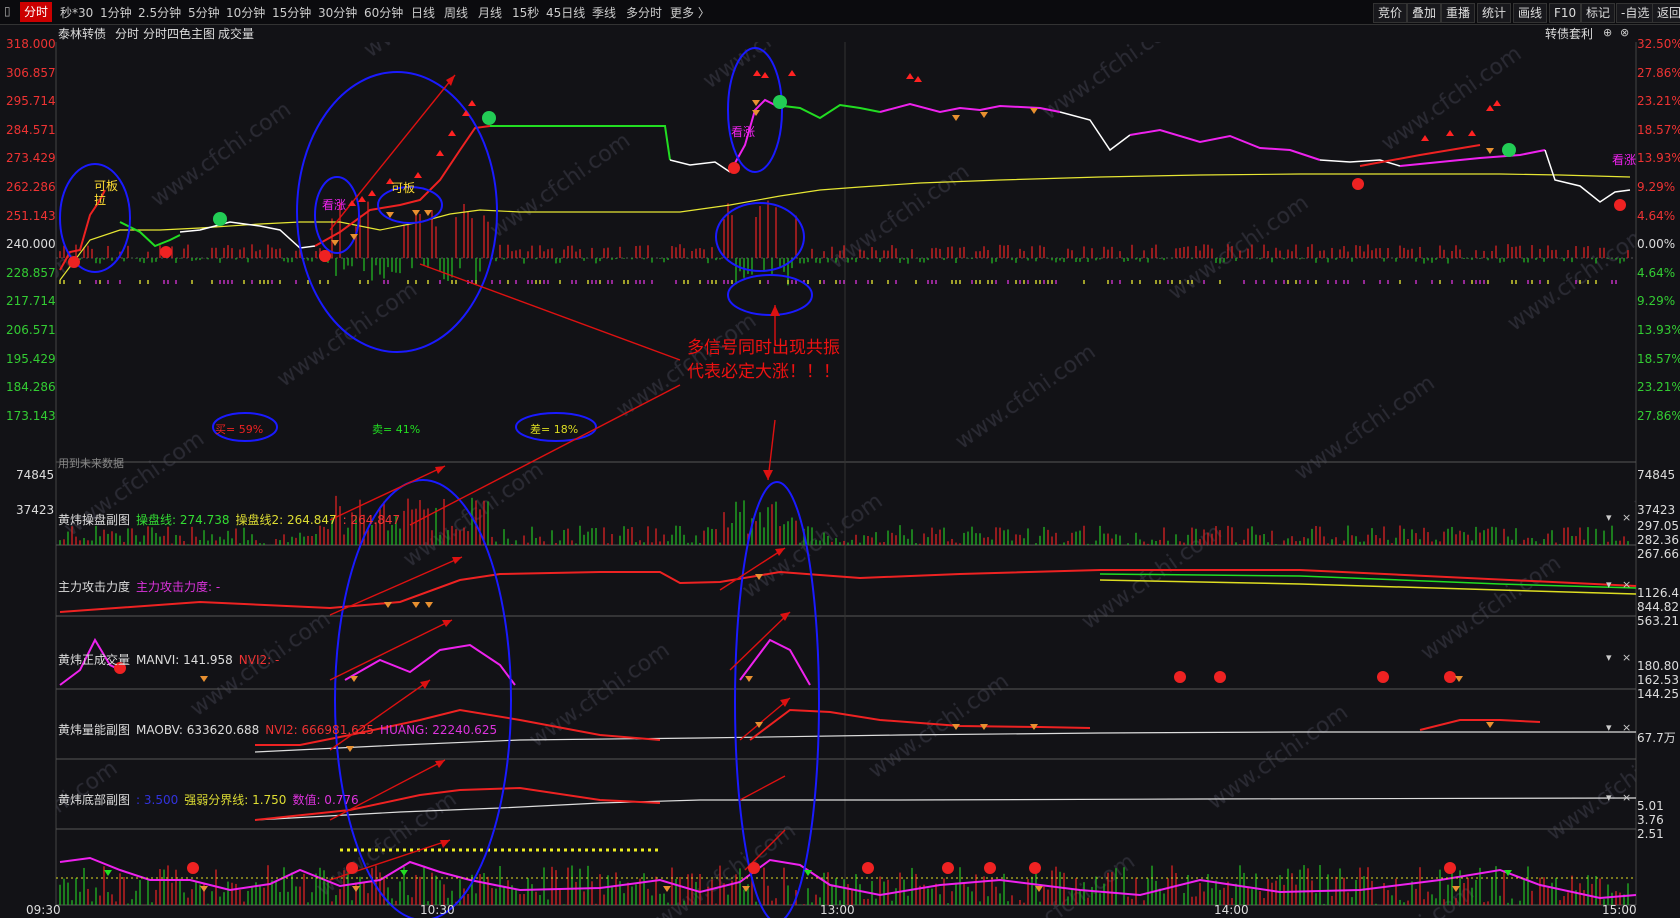  What do you see at coordinates (94, 660) in the screenshot?
I see `panel-name: 黄炜正成交量` at bounding box center [94, 660].